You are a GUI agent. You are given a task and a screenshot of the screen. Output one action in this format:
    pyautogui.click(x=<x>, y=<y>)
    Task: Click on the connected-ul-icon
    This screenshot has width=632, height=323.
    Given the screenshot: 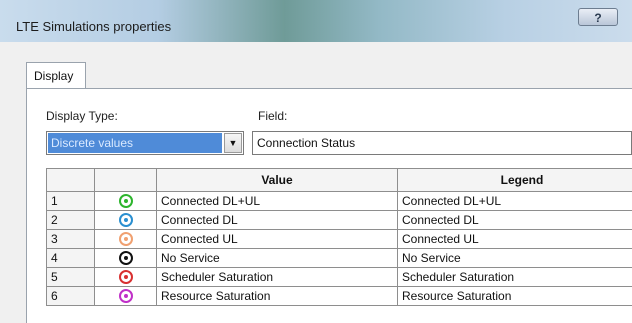 What is the action you would take?
    pyautogui.click(x=125, y=239)
    